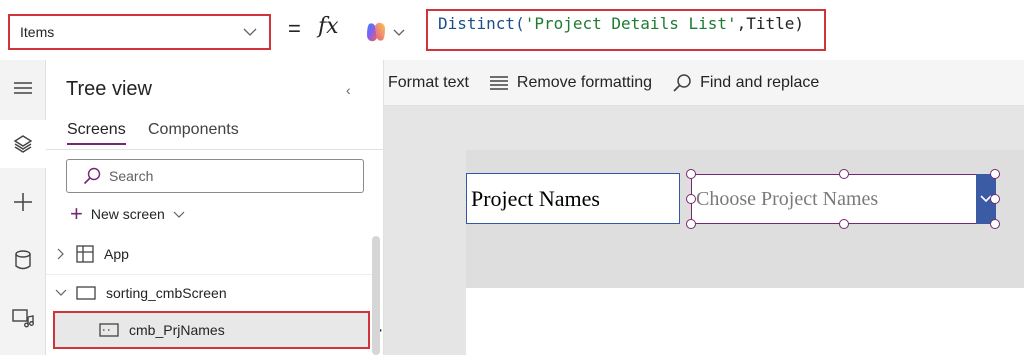 The image size is (1024, 355). I want to click on tree-item-label: cmb_PrjNames, so click(177, 330).